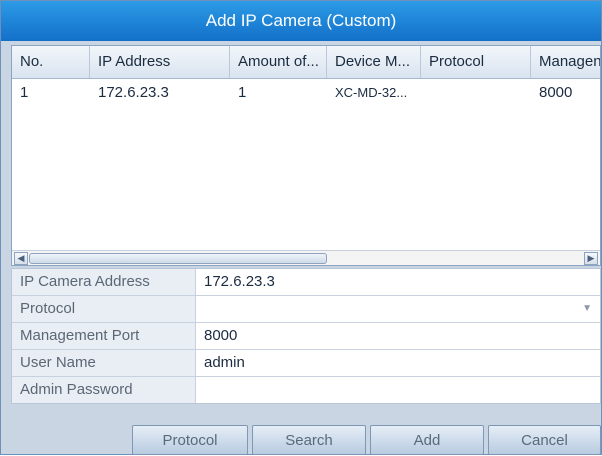 The height and width of the screenshot is (456, 602). Describe the element at coordinates (178, 258) in the screenshot. I see `scrollbar-thumb` at that location.